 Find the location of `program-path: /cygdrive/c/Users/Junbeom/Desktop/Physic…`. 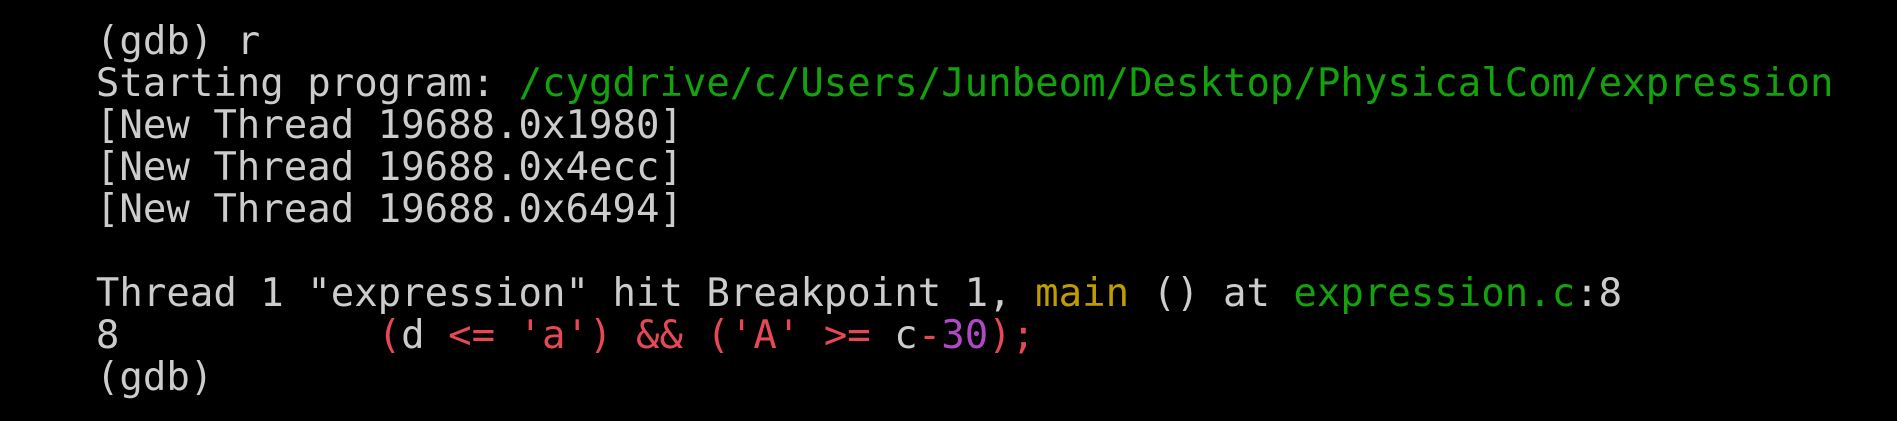

program-path: /cygdrive/c/Users/Junbeom/Desktop/Physic… is located at coordinates (1176, 83).